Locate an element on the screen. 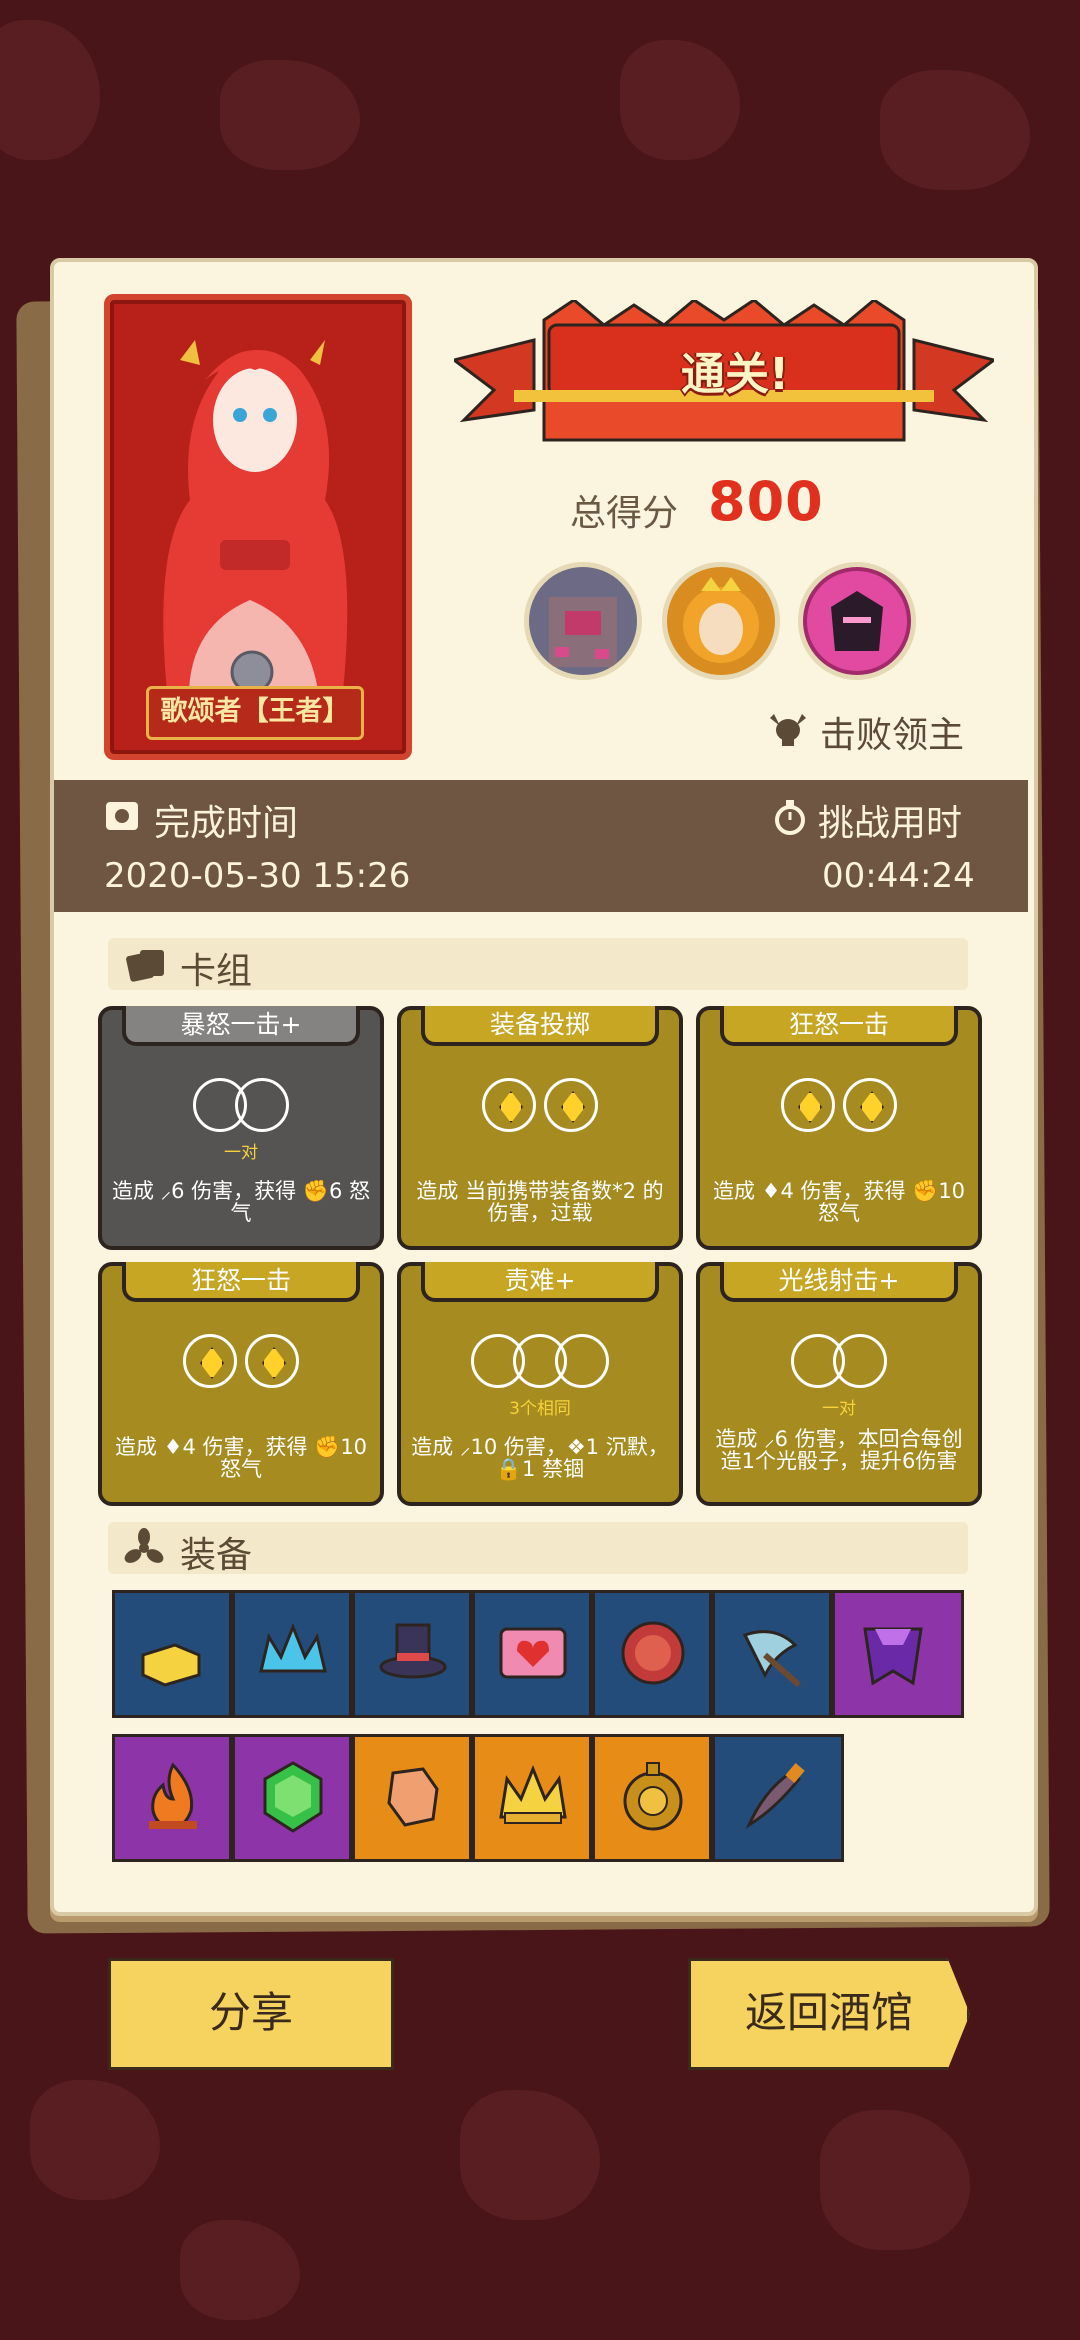 The image size is (1080, 2340). victory-title: 通关! is located at coordinates (735, 374).